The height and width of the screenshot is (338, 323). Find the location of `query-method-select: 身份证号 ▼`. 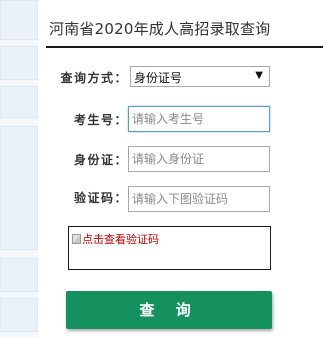

query-method-select: 身份证号 ▼ is located at coordinates (200, 76).